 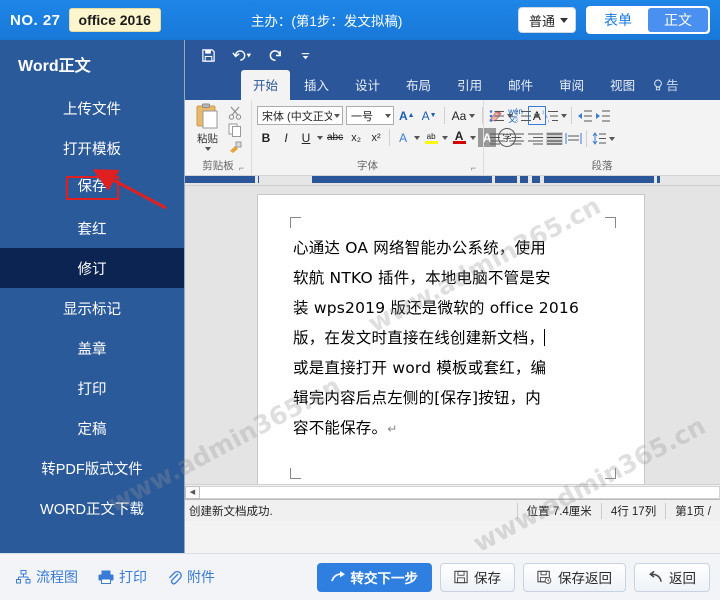 I want to click on superscript-button: x², so click(x=376, y=137).